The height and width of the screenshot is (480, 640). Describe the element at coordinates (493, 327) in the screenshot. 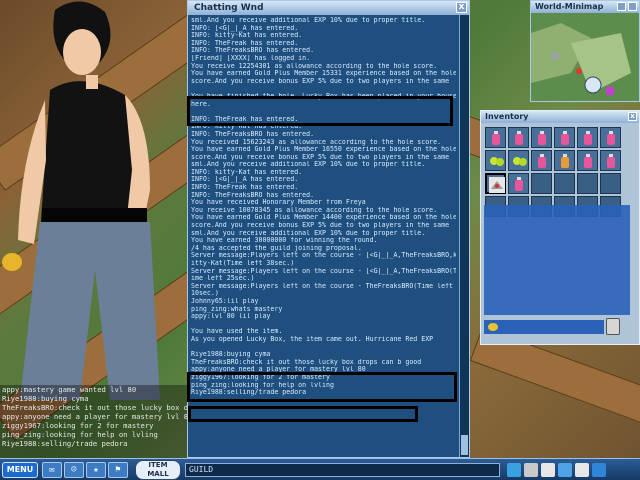

I see `gold-coin-icon` at that location.